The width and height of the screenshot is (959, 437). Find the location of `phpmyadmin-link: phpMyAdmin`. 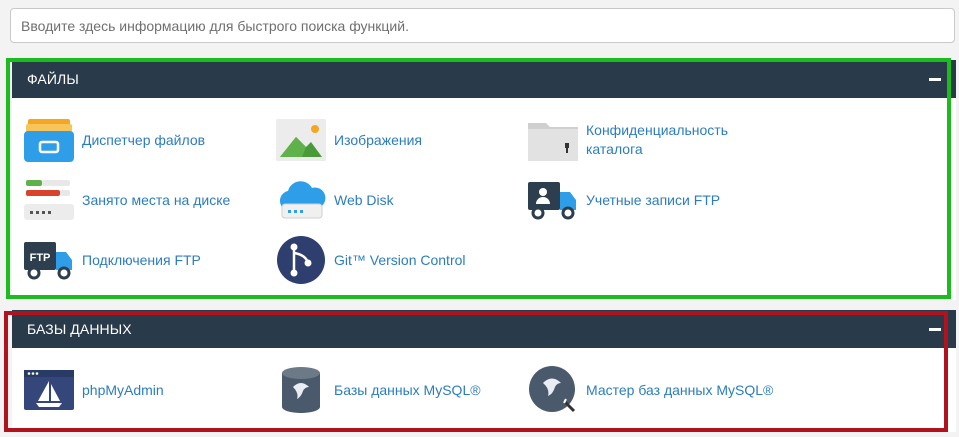

phpmyadmin-link: phpMyAdmin is located at coordinates (133, 390).